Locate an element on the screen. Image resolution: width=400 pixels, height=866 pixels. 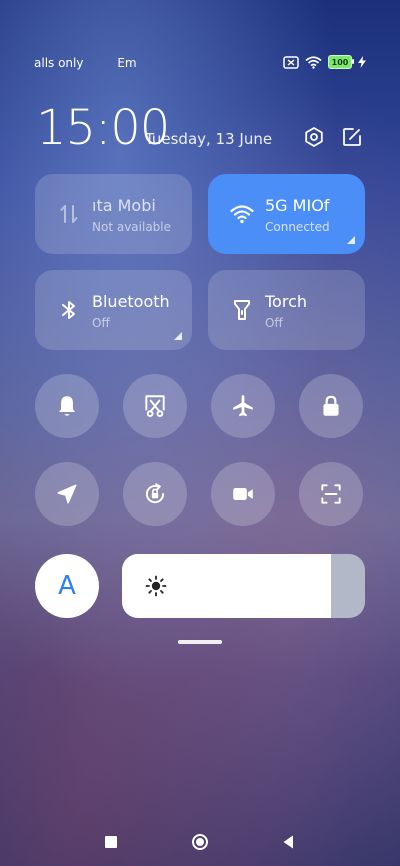
auto-brightness-button: A is located at coordinates (67, 586).